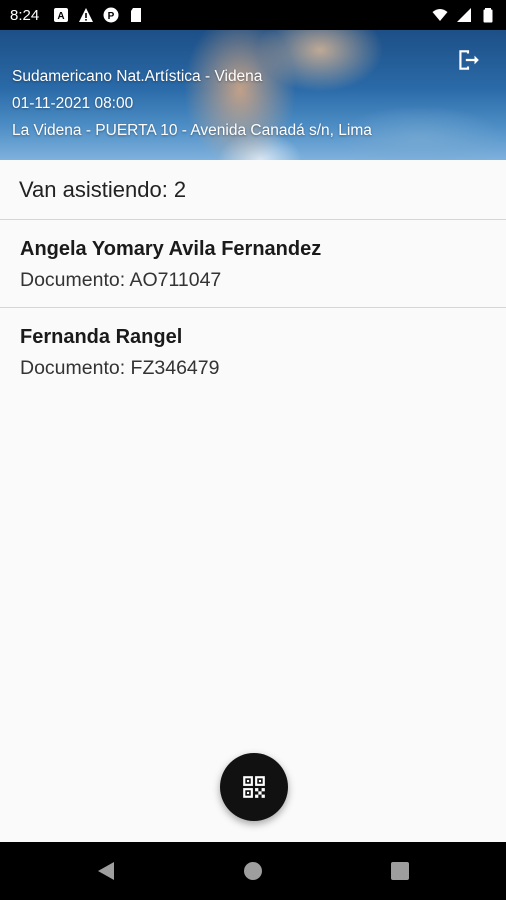 The width and height of the screenshot is (506, 900). I want to click on event-title: Sudamericano Nat.Artística - Videna, so click(137, 76).